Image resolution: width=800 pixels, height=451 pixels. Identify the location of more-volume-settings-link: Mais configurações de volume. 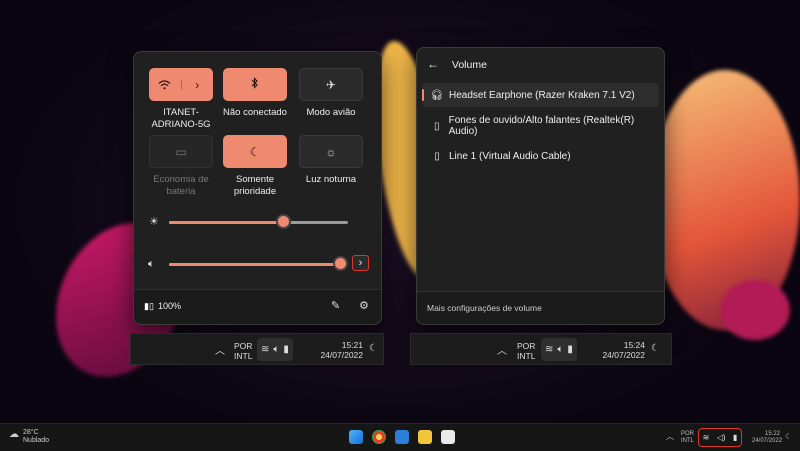
(484, 308).